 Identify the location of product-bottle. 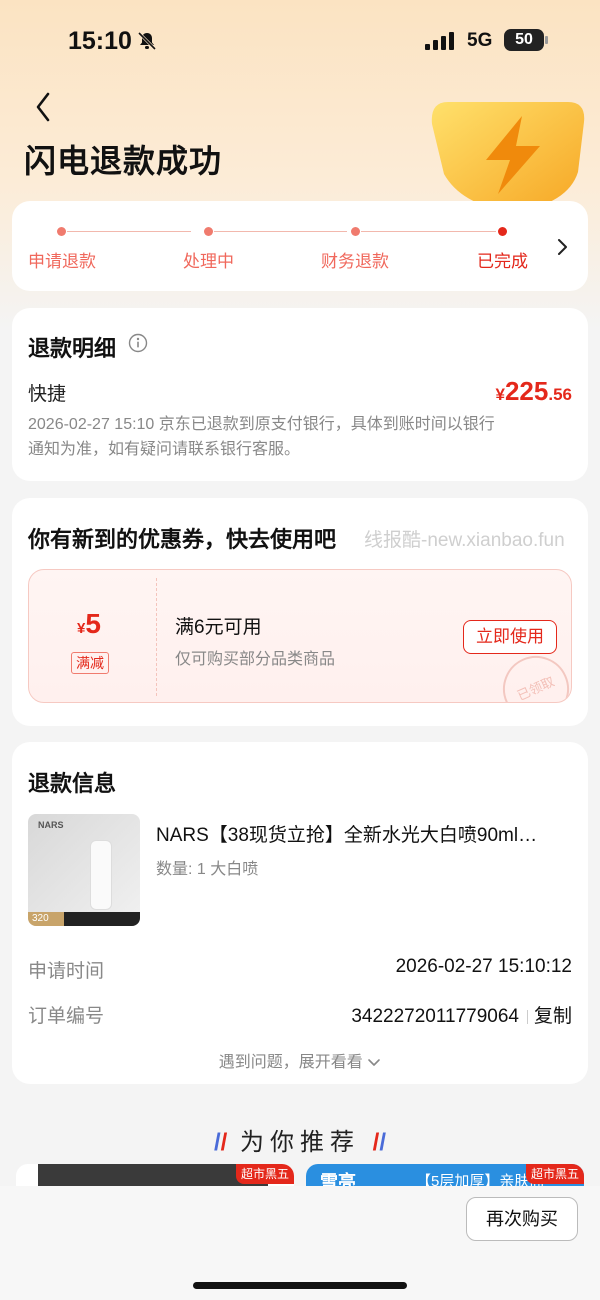
(101, 875).